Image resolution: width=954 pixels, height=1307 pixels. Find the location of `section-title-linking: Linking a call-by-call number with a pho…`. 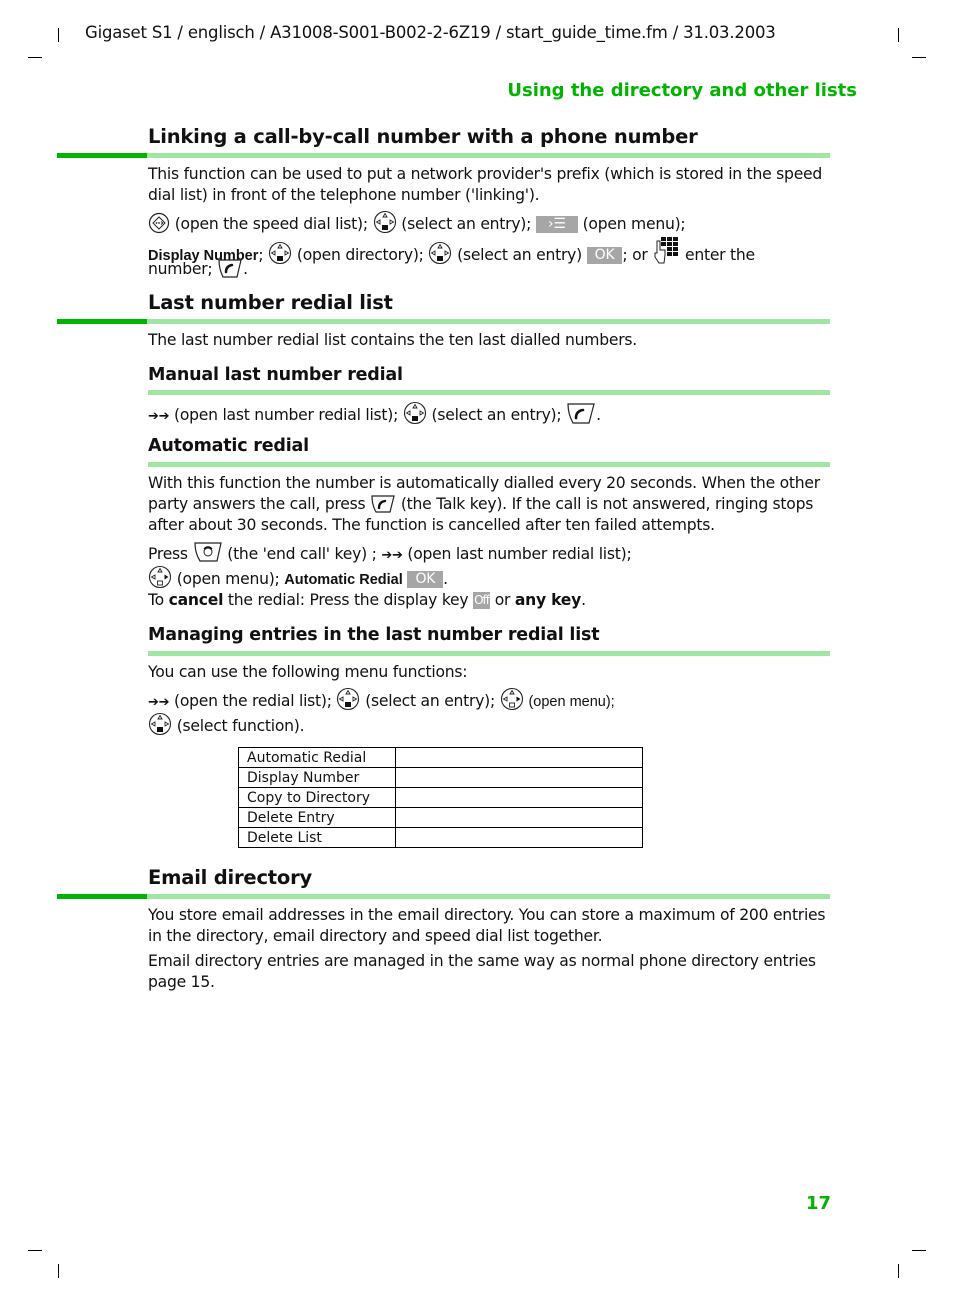

section-title-linking: Linking a call-by-call number with a pho… is located at coordinates (423, 136).